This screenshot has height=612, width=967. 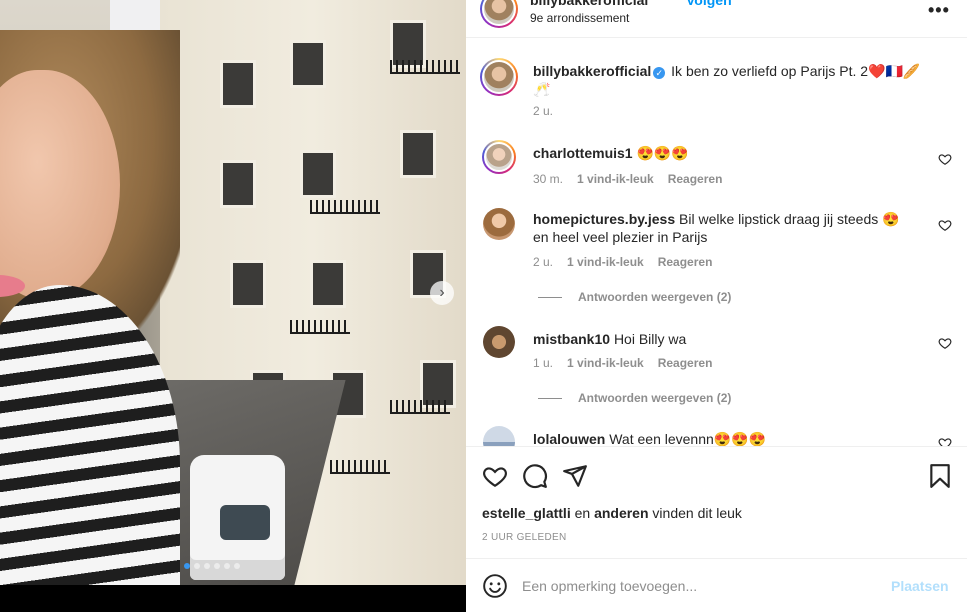 What do you see at coordinates (495, 476) in the screenshot?
I see `like-heart-icon` at bounding box center [495, 476].